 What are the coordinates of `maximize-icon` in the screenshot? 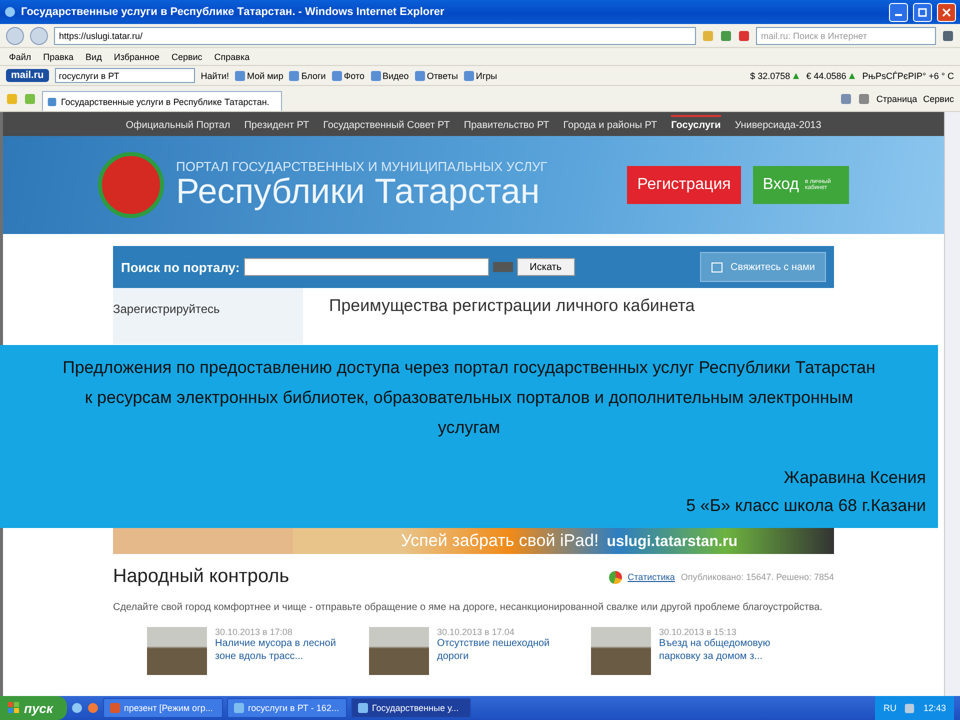 It's located at (922, 12).